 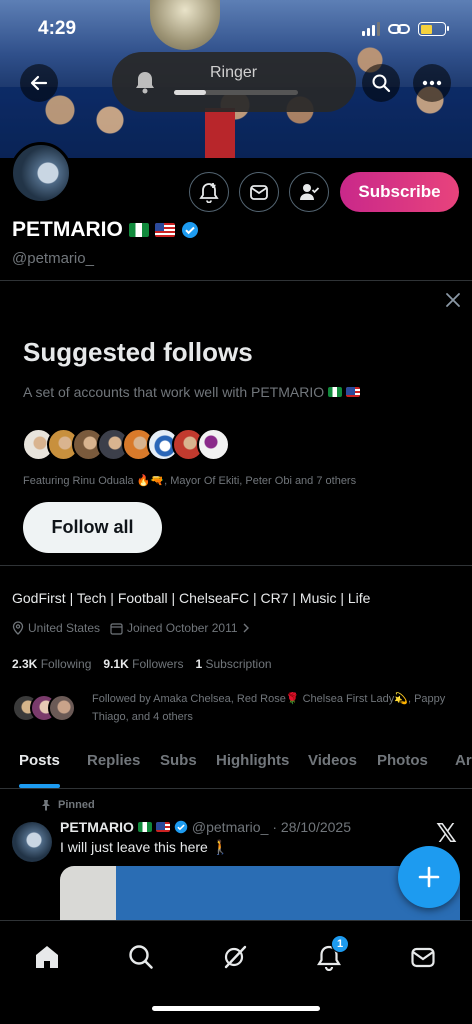 I want to click on subscription-count: 1, so click(x=199, y=664).